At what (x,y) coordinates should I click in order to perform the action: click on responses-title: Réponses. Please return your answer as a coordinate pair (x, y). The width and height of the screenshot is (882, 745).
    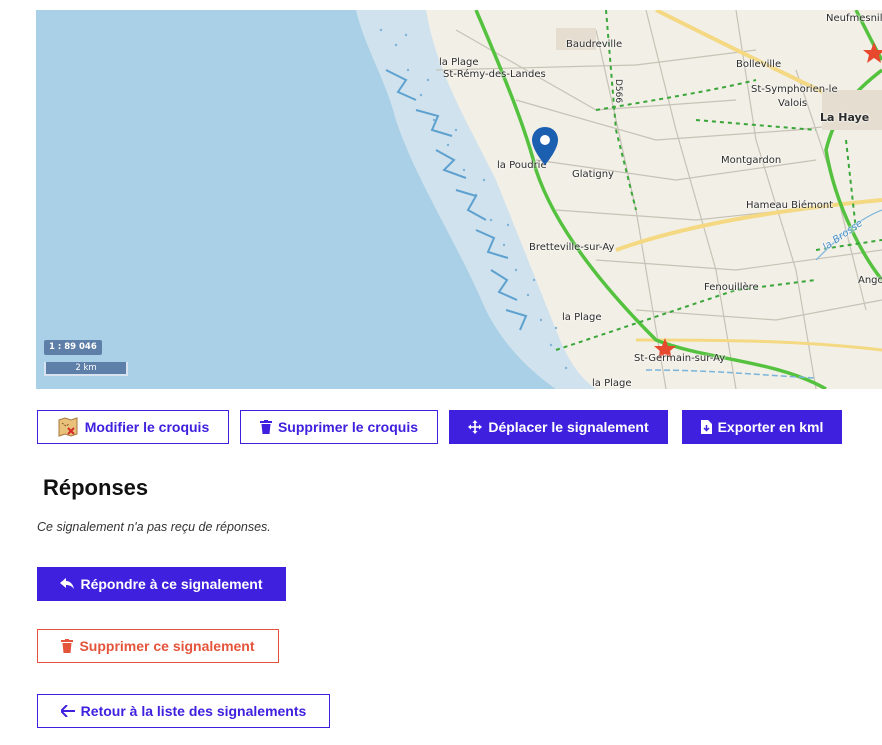
    Looking at the image, I should click on (96, 487).